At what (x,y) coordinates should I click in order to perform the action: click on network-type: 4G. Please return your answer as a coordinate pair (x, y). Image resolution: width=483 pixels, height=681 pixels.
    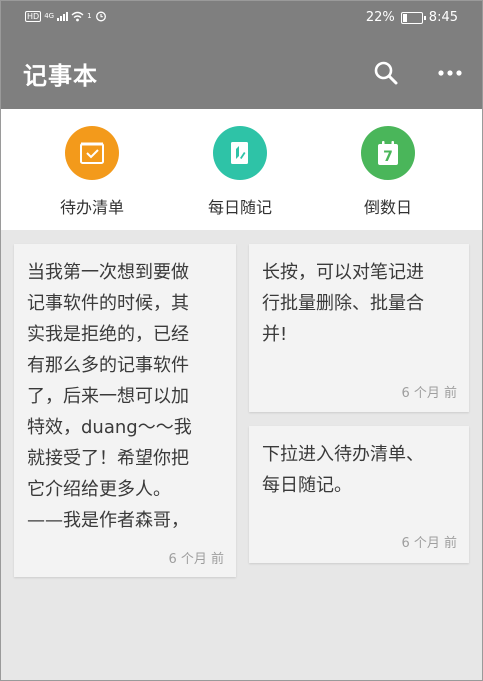
    Looking at the image, I should click on (49, 15).